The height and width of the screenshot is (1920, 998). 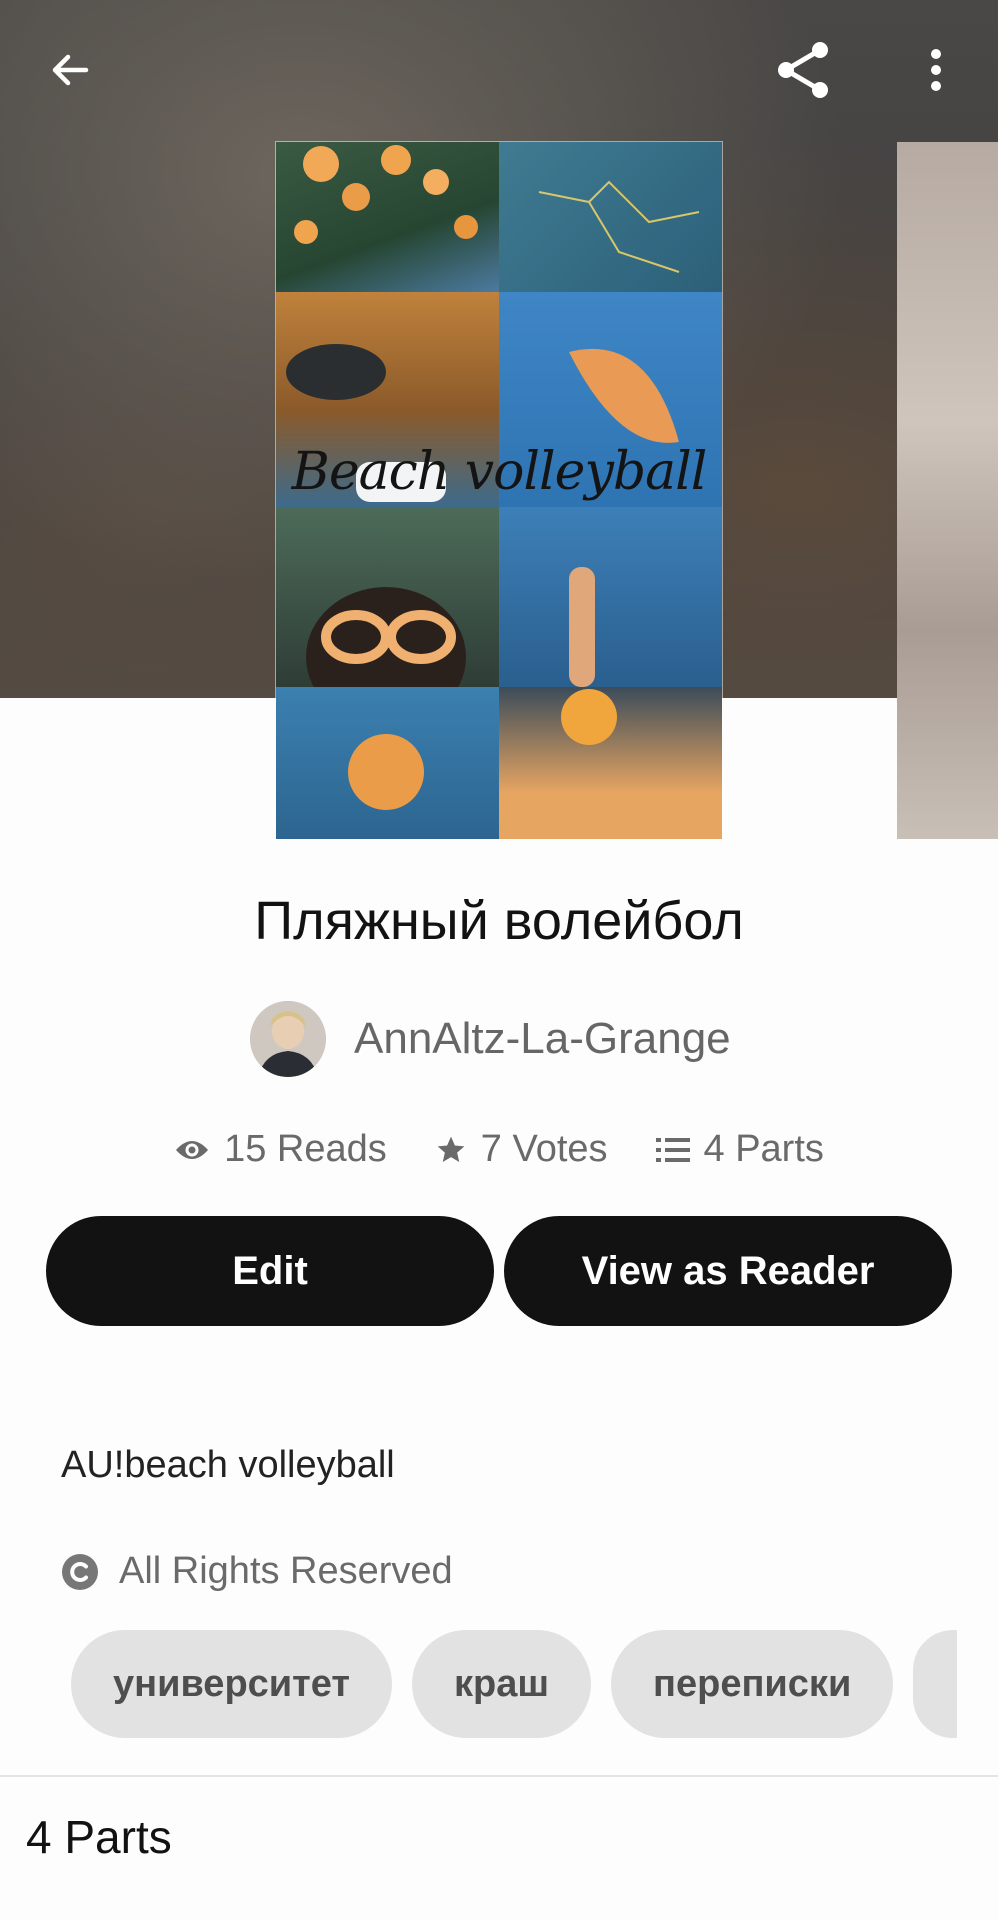 What do you see at coordinates (499, 472) in the screenshot?
I see `cover-overlay-text: Beach volleyball` at bounding box center [499, 472].